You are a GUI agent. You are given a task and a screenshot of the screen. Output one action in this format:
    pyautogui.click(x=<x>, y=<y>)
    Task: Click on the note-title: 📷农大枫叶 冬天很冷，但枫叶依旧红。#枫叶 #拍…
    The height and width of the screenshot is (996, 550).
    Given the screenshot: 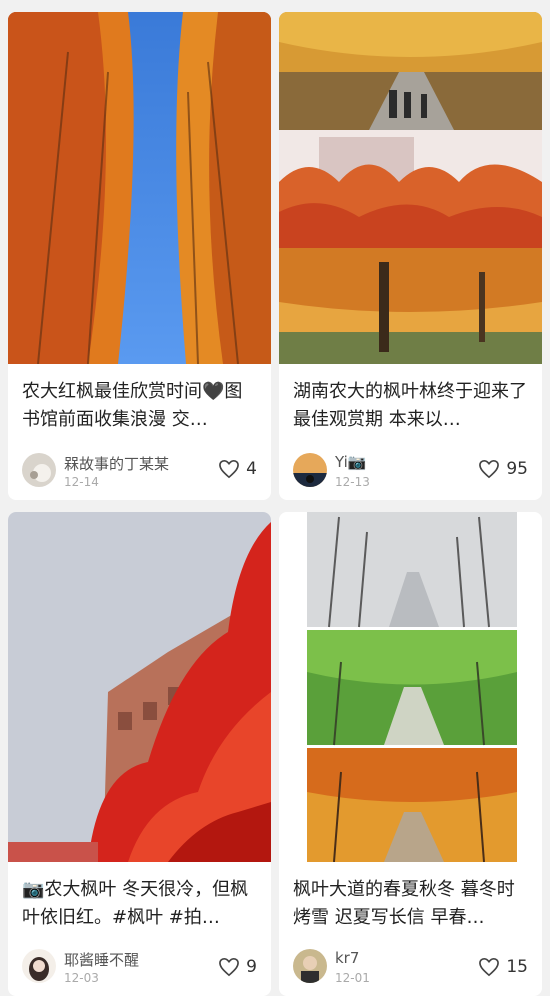 What is the action you would take?
    pyautogui.click(x=139, y=904)
    